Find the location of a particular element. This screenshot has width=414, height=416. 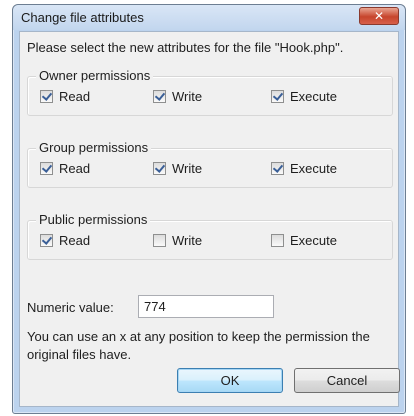

public-execute-checkbox: Execute is located at coordinates (304, 240).